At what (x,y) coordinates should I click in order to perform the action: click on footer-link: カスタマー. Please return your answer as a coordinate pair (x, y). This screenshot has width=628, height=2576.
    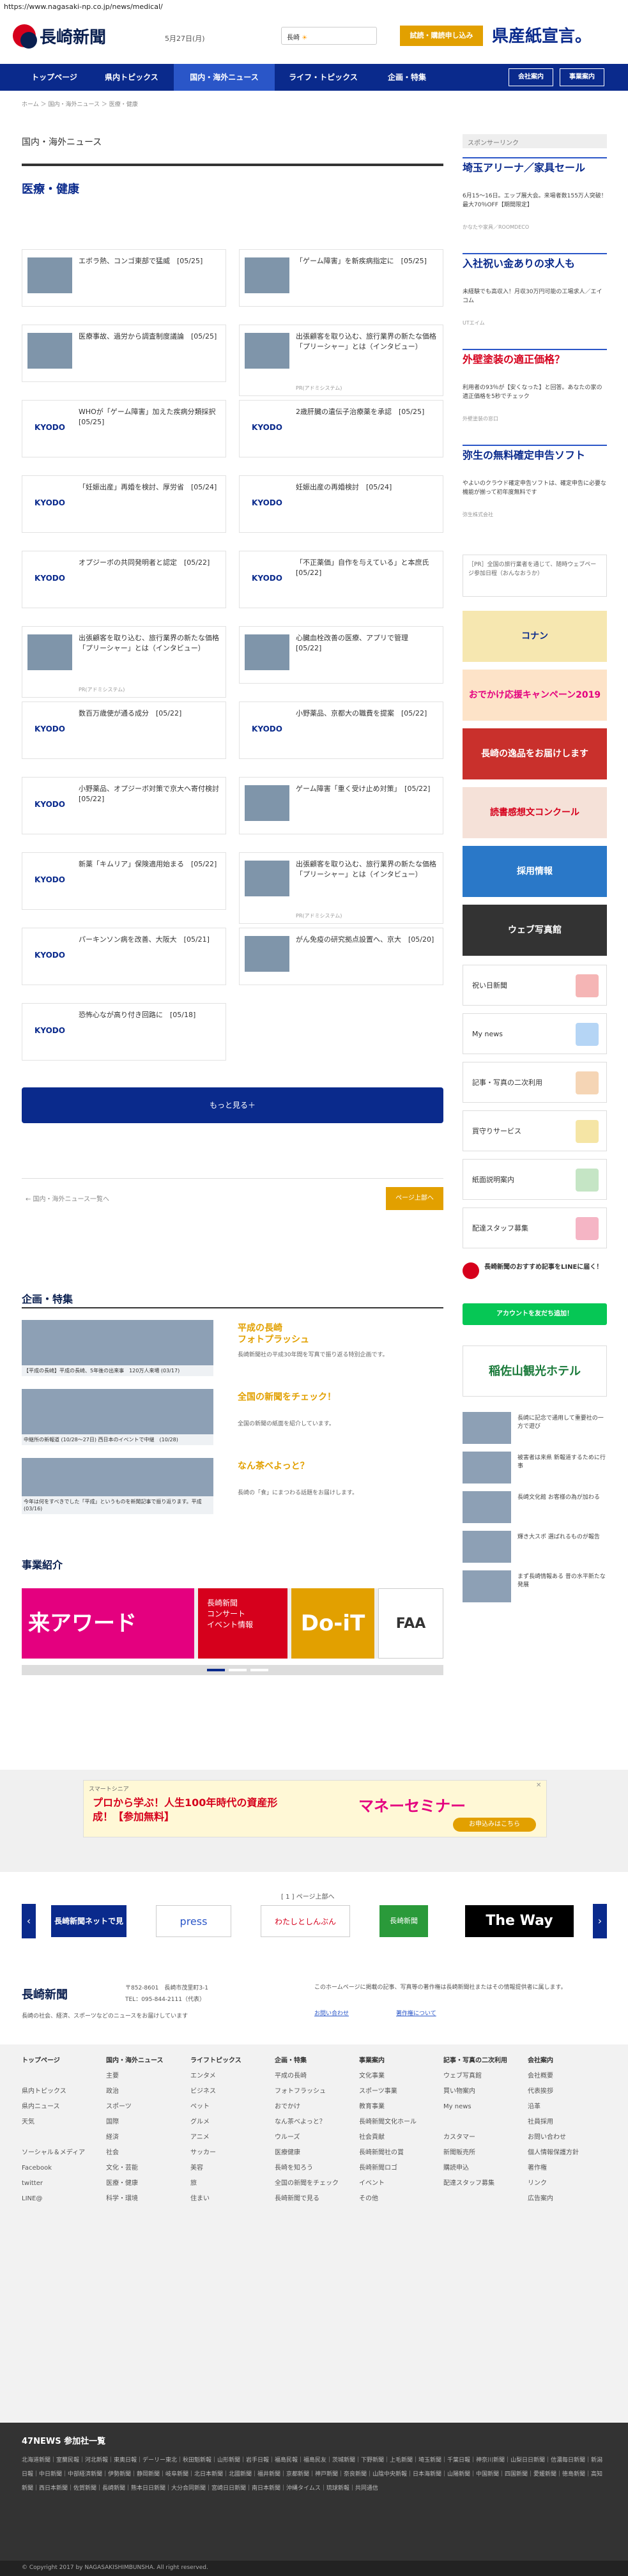
    Looking at the image, I should click on (483, 2137).